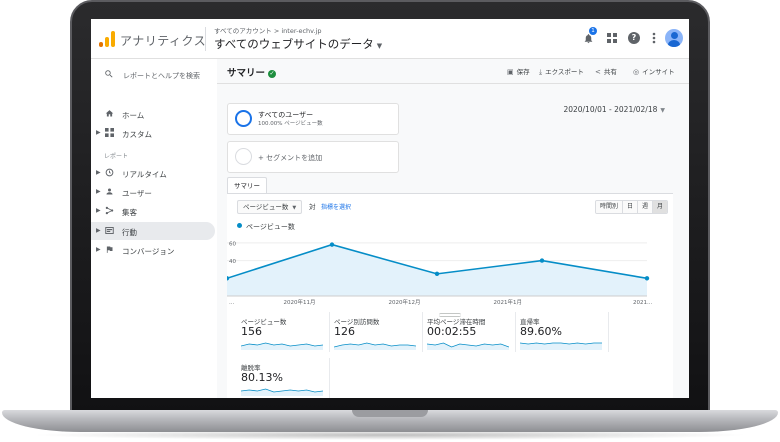 This screenshot has height=442, width=780. I want to click on x-tick-label: 2020年12月, so click(405, 302).